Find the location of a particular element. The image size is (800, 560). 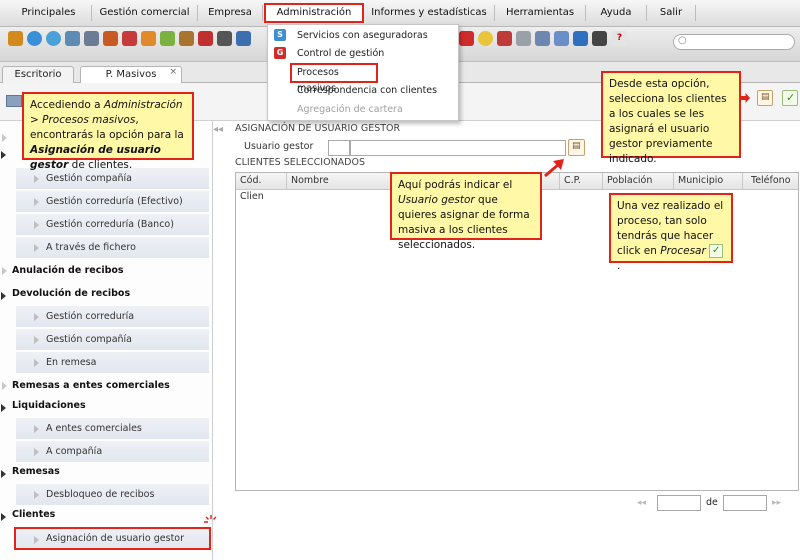

select-clients-button: ▤ is located at coordinates (765, 98).